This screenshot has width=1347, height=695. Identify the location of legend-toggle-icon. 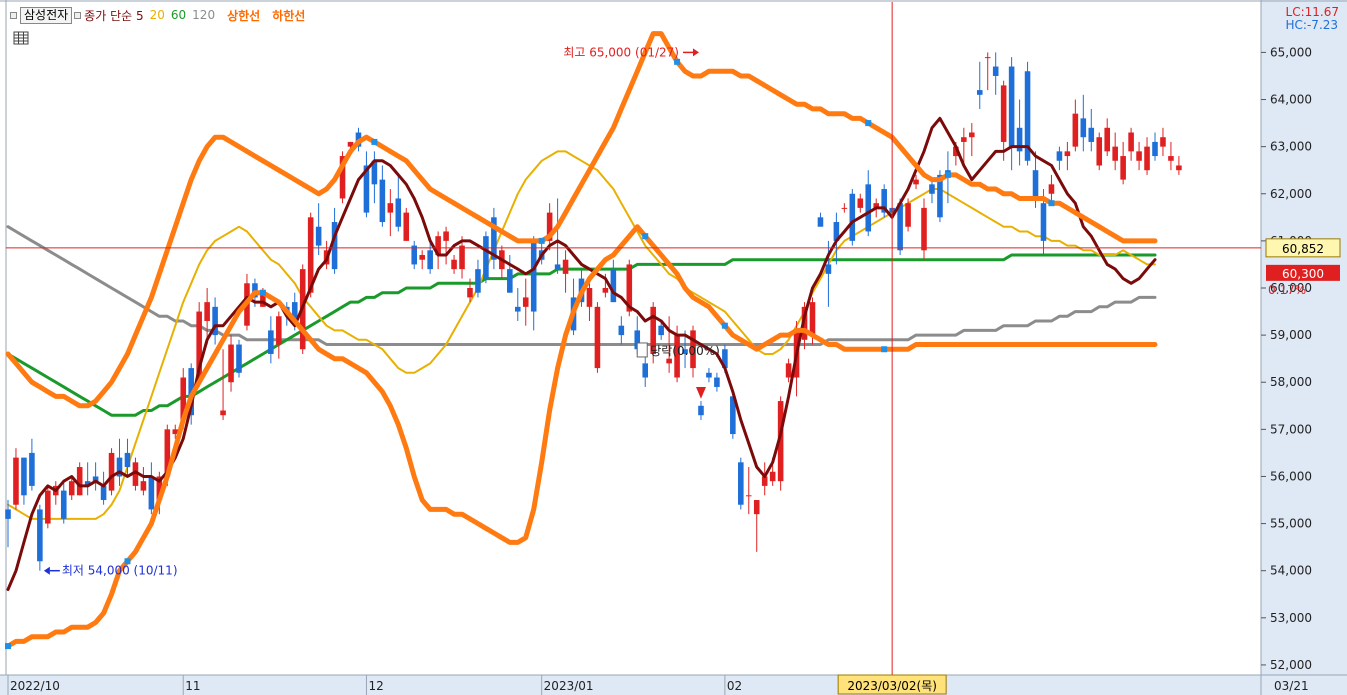
(13, 15).